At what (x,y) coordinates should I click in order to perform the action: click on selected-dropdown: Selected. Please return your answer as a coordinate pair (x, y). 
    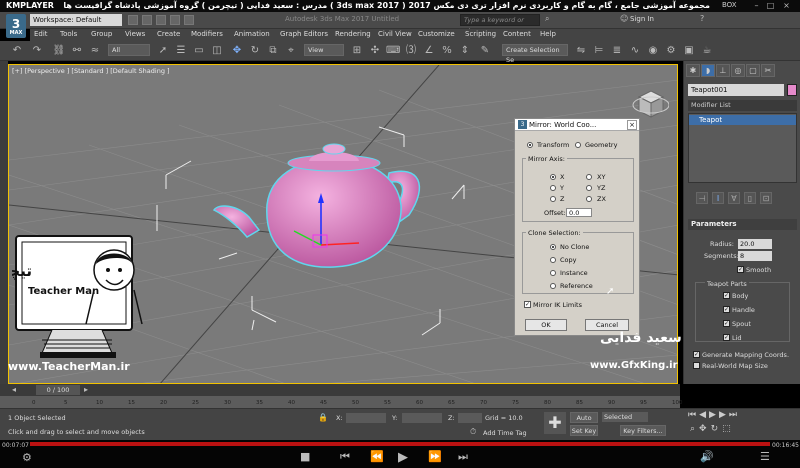
    Looking at the image, I should click on (625, 417).